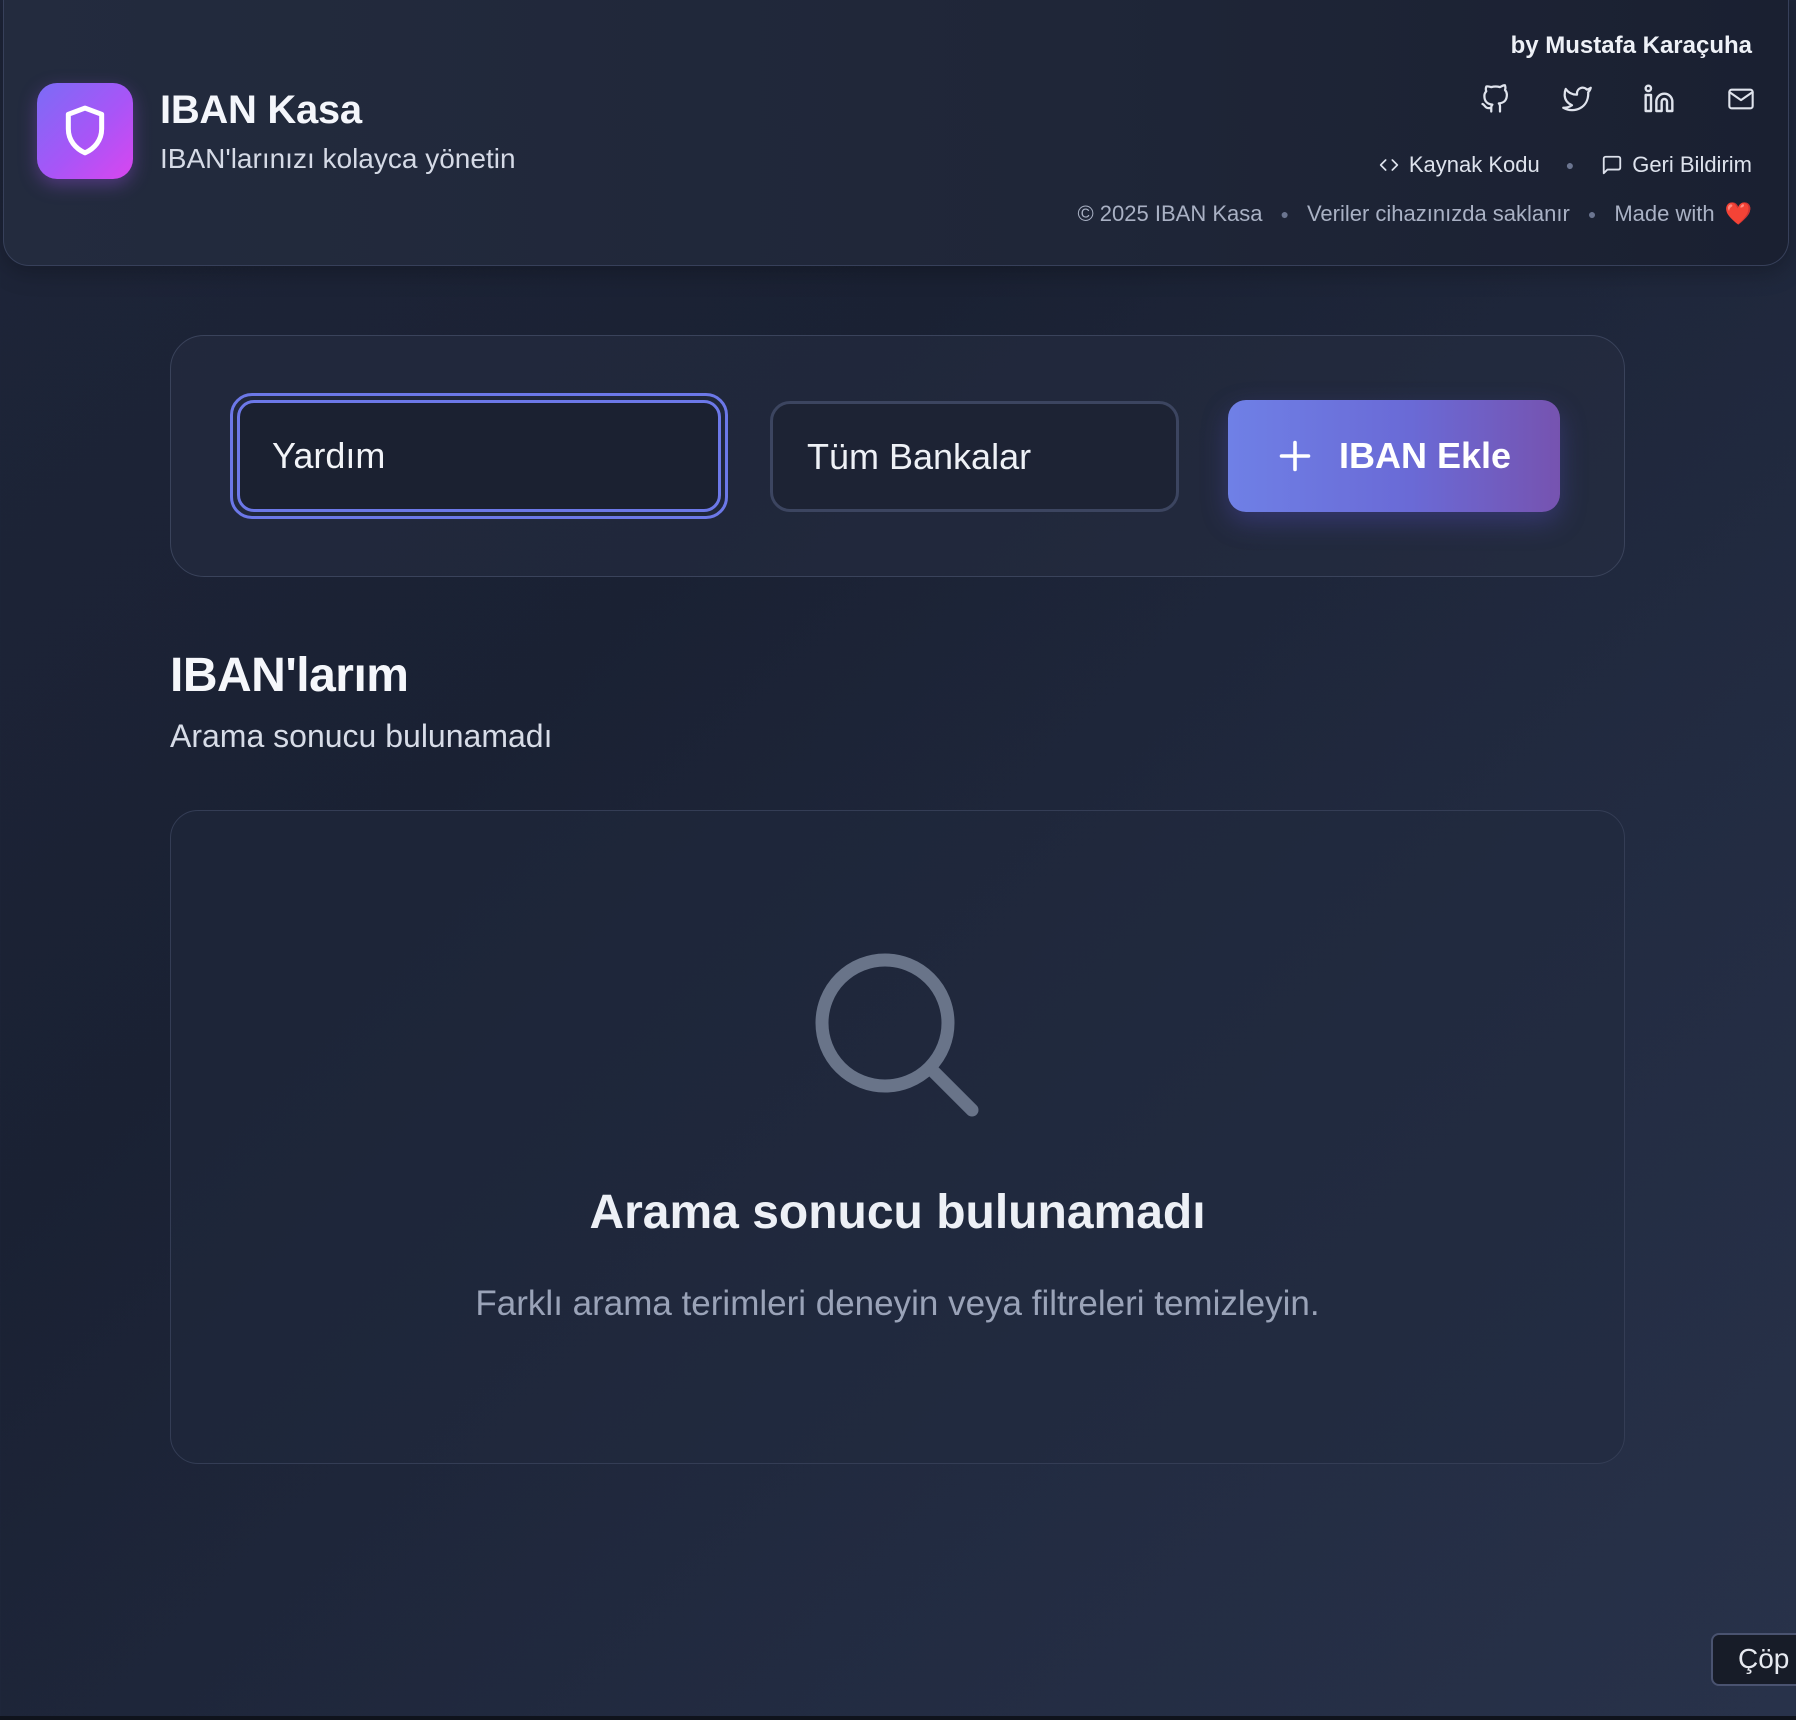 This screenshot has width=1796, height=1720. What do you see at coordinates (1170, 213) in the screenshot?
I see `copyright-text: © 2025 IBAN Kasa` at bounding box center [1170, 213].